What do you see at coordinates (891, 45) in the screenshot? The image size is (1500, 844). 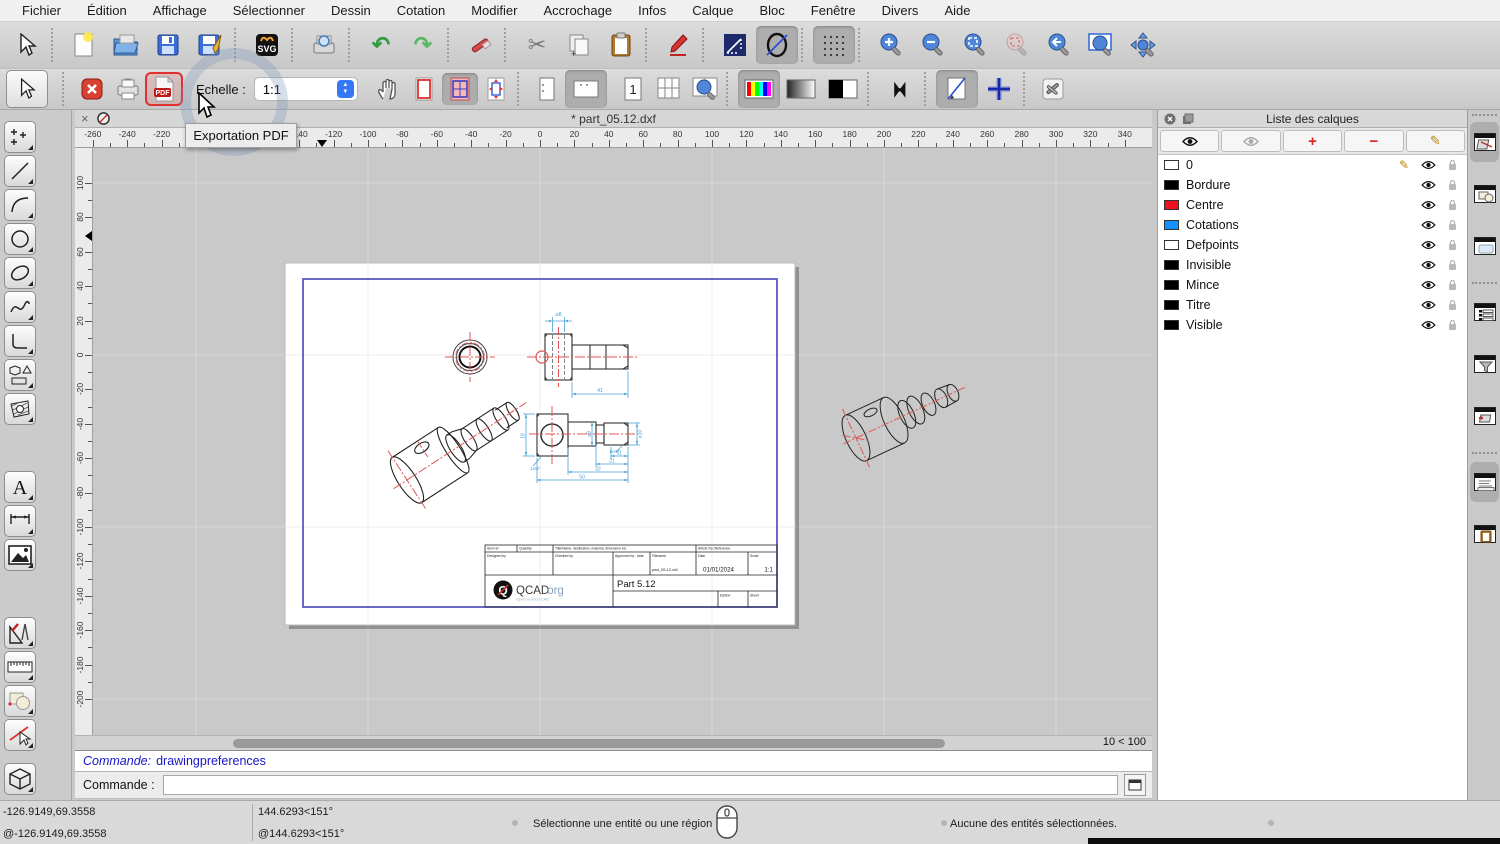 I see `zoom-in-button` at bounding box center [891, 45].